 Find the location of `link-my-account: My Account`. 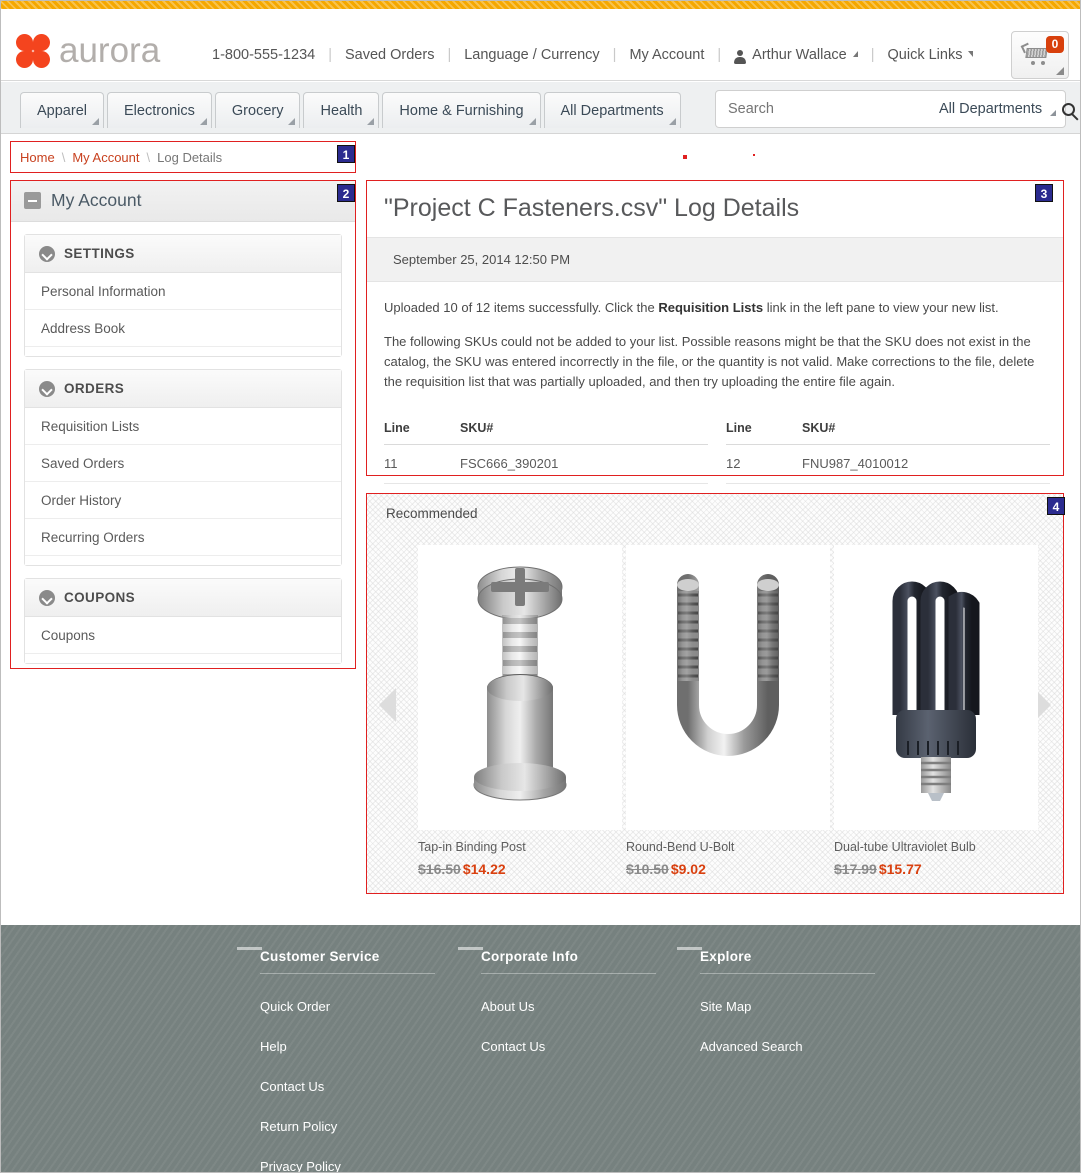

link-my-account: My Account is located at coordinates (666, 55).